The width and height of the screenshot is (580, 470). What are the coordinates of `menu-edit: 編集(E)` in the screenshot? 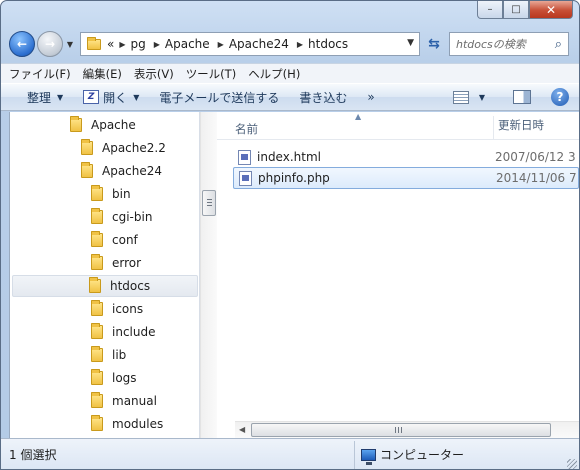 It's located at (102, 74).